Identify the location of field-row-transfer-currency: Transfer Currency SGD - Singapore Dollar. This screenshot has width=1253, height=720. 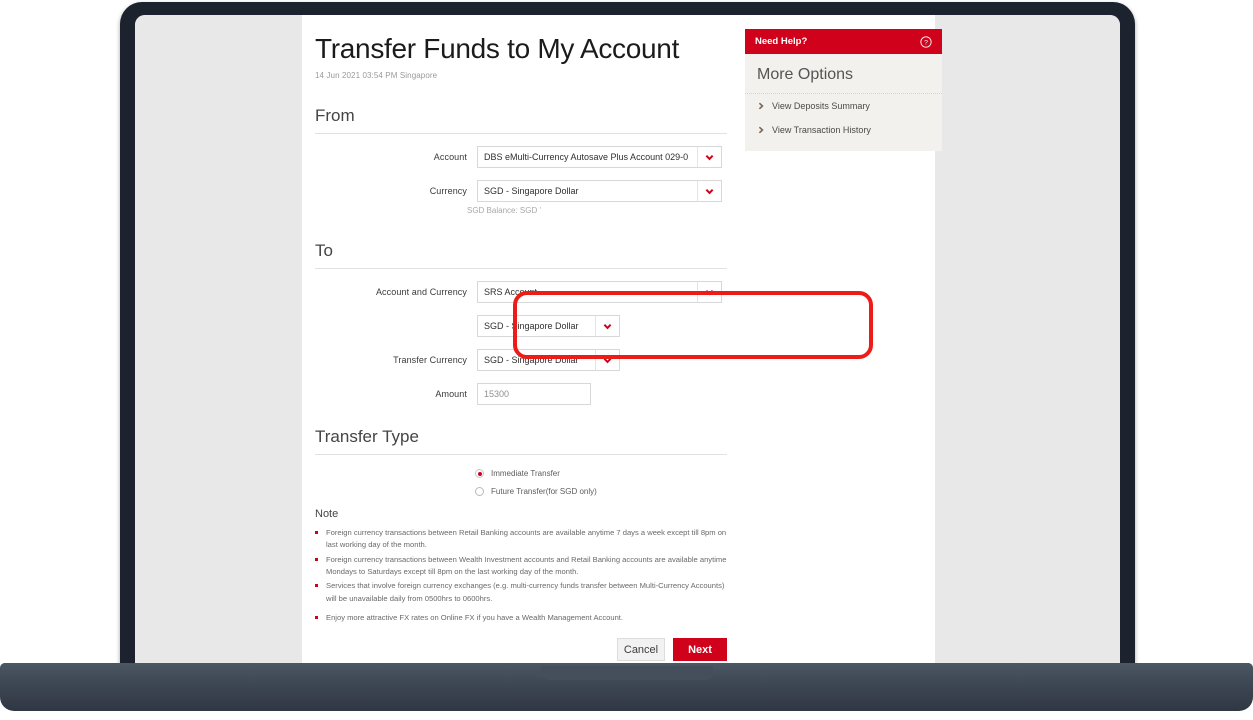
(521, 360).